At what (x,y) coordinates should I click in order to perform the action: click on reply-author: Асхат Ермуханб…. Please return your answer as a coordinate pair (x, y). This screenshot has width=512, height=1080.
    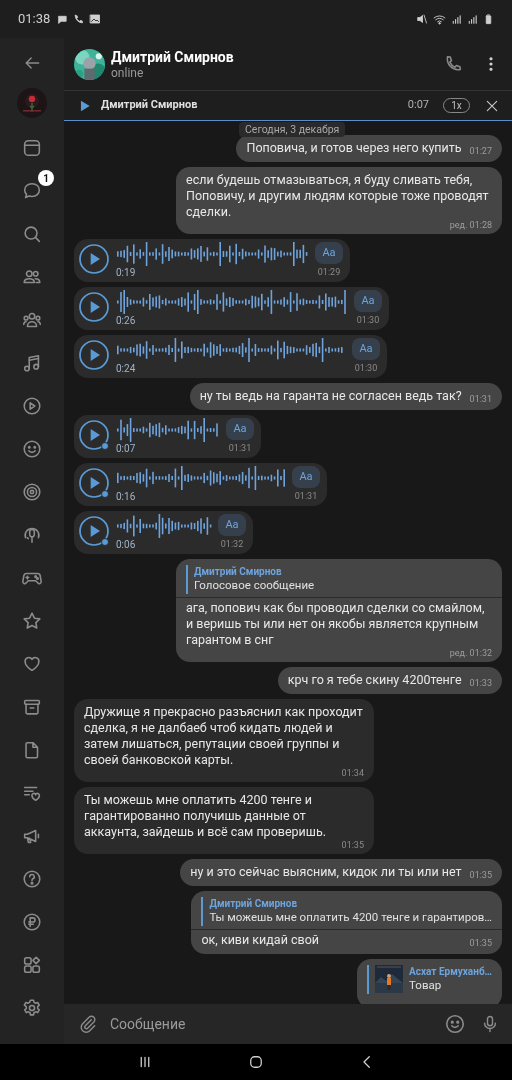
    Looking at the image, I should click on (450, 971).